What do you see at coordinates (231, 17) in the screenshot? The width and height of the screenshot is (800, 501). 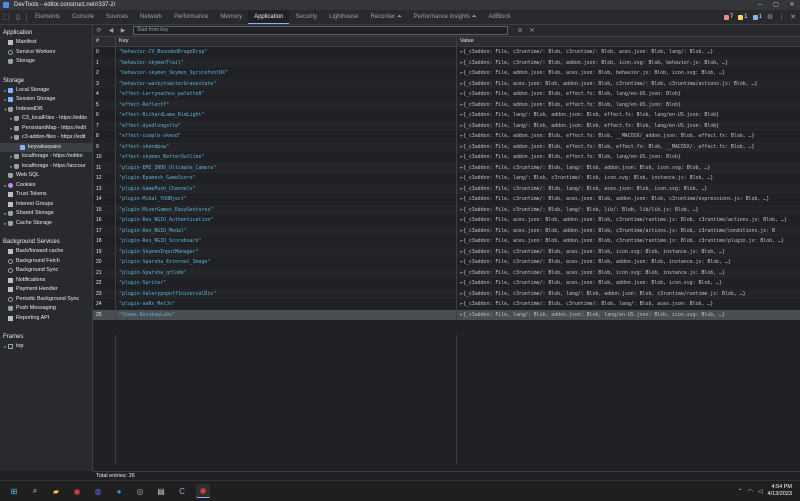 I see `tab-memory: Memory` at bounding box center [231, 17].